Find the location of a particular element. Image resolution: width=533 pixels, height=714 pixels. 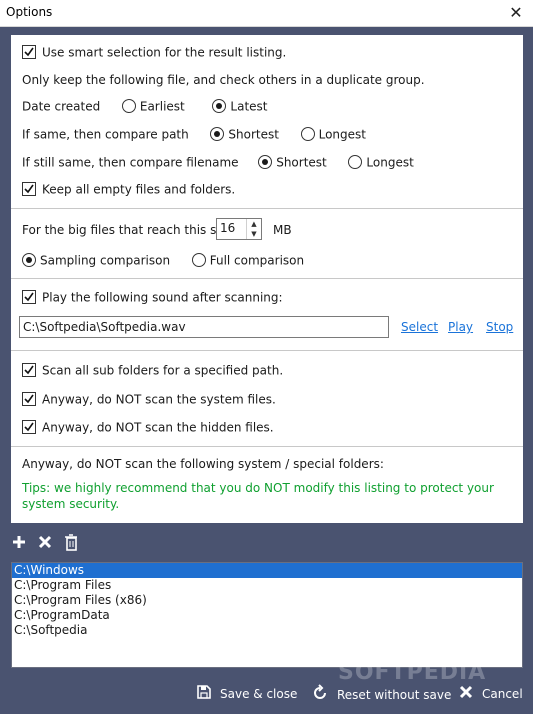

smart-selection-checkbox is located at coordinates (29, 51).